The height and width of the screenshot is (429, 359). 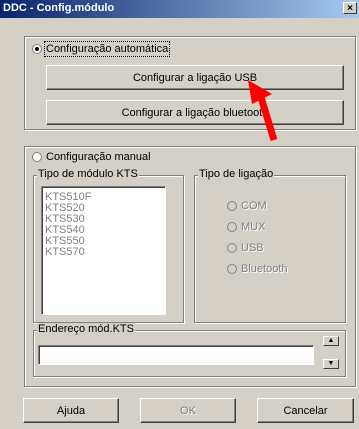 I want to click on auto-config-option: Configuração automática, so click(x=101, y=49).